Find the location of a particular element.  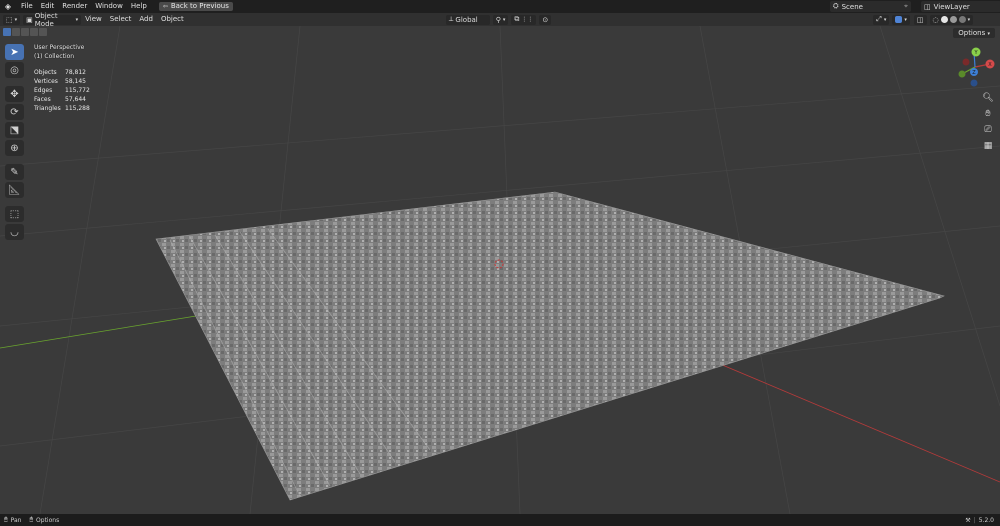

select-intersect-icon is located at coordinates (43, 32).